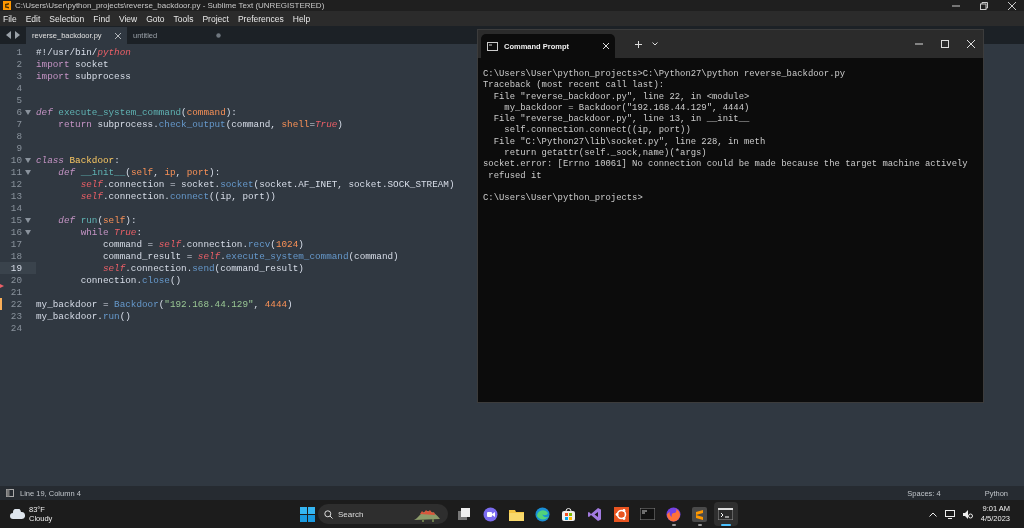 Image resolution: width=1024 pixels, height=528 pixels. What do you see at coordinates (136, 112) in the screenshot?
I see `code-line: def execute_system_command(command):` at bounding box center [136, 112].